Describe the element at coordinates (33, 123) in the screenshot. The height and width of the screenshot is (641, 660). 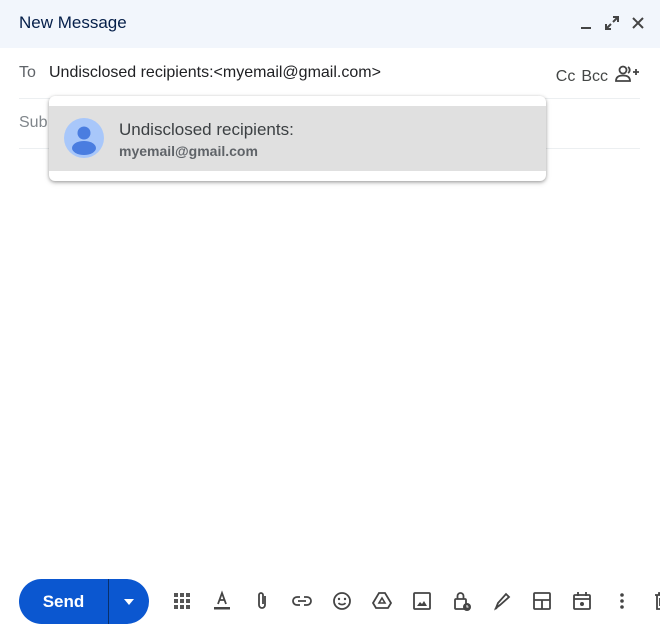
I see `subject-input: Sub` at that location.